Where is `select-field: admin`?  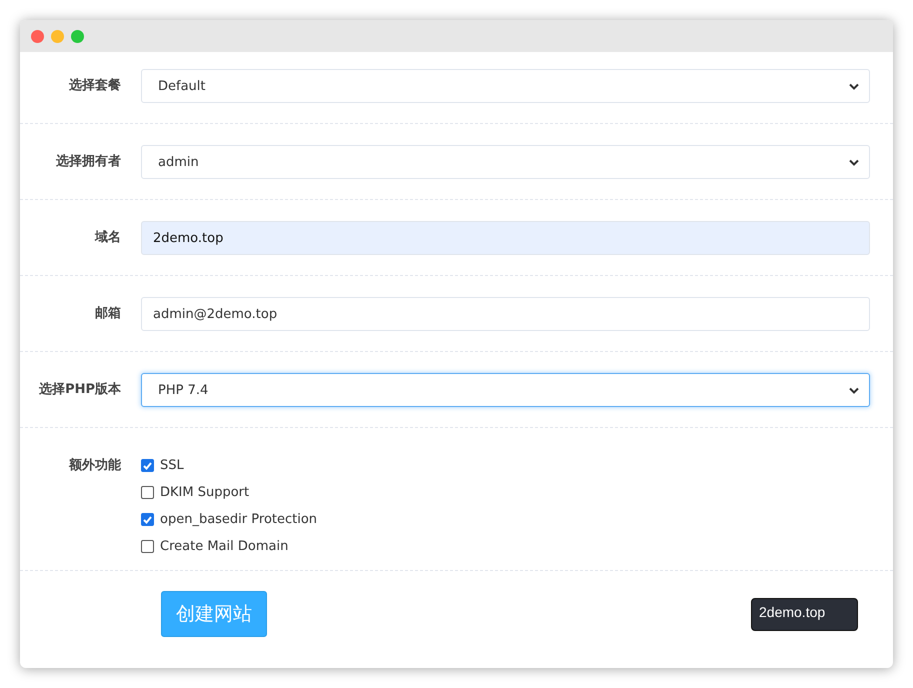
select-field: admin is located at coordinates (505, 162).